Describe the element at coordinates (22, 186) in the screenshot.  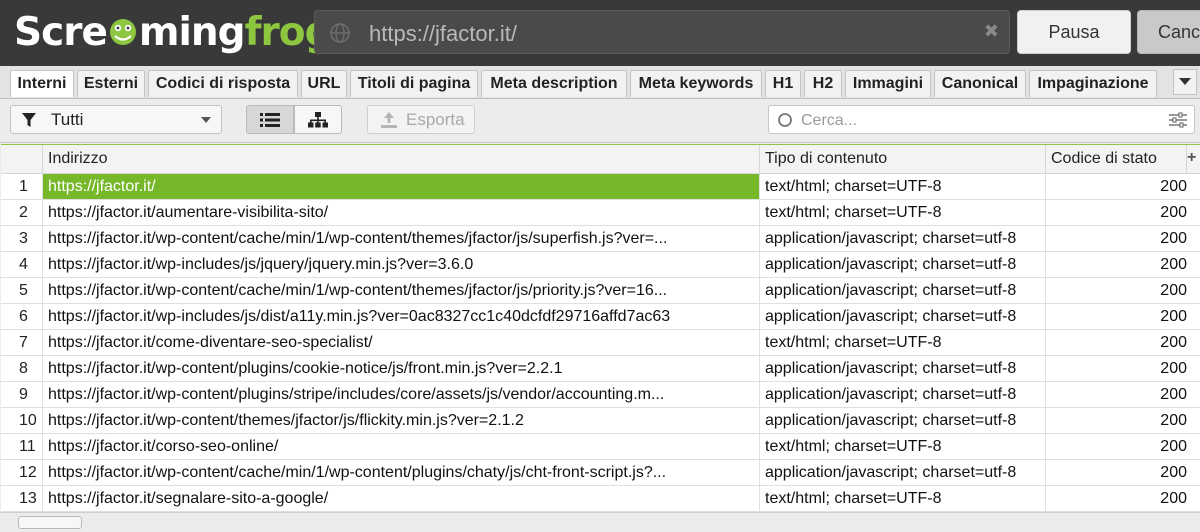
I see `row-number-cell: 1` at that location.